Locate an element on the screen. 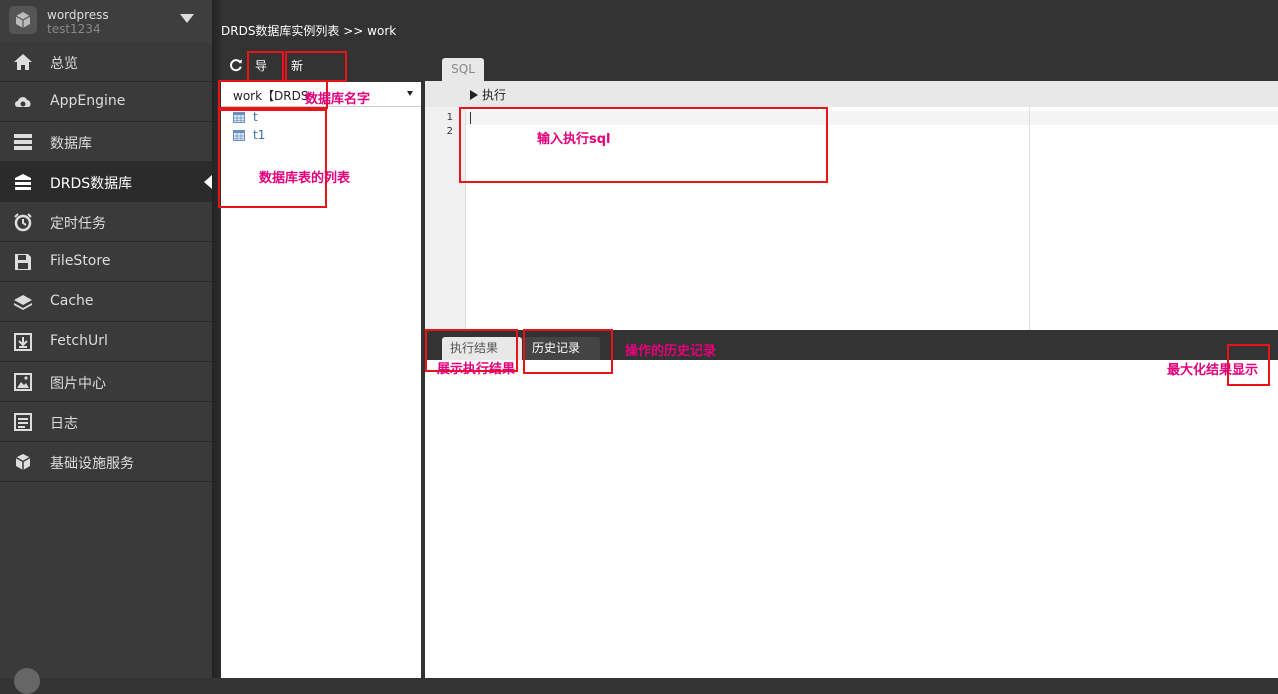  annotation-show-result: 展示执行结果 is located at coordinates (476, 369).